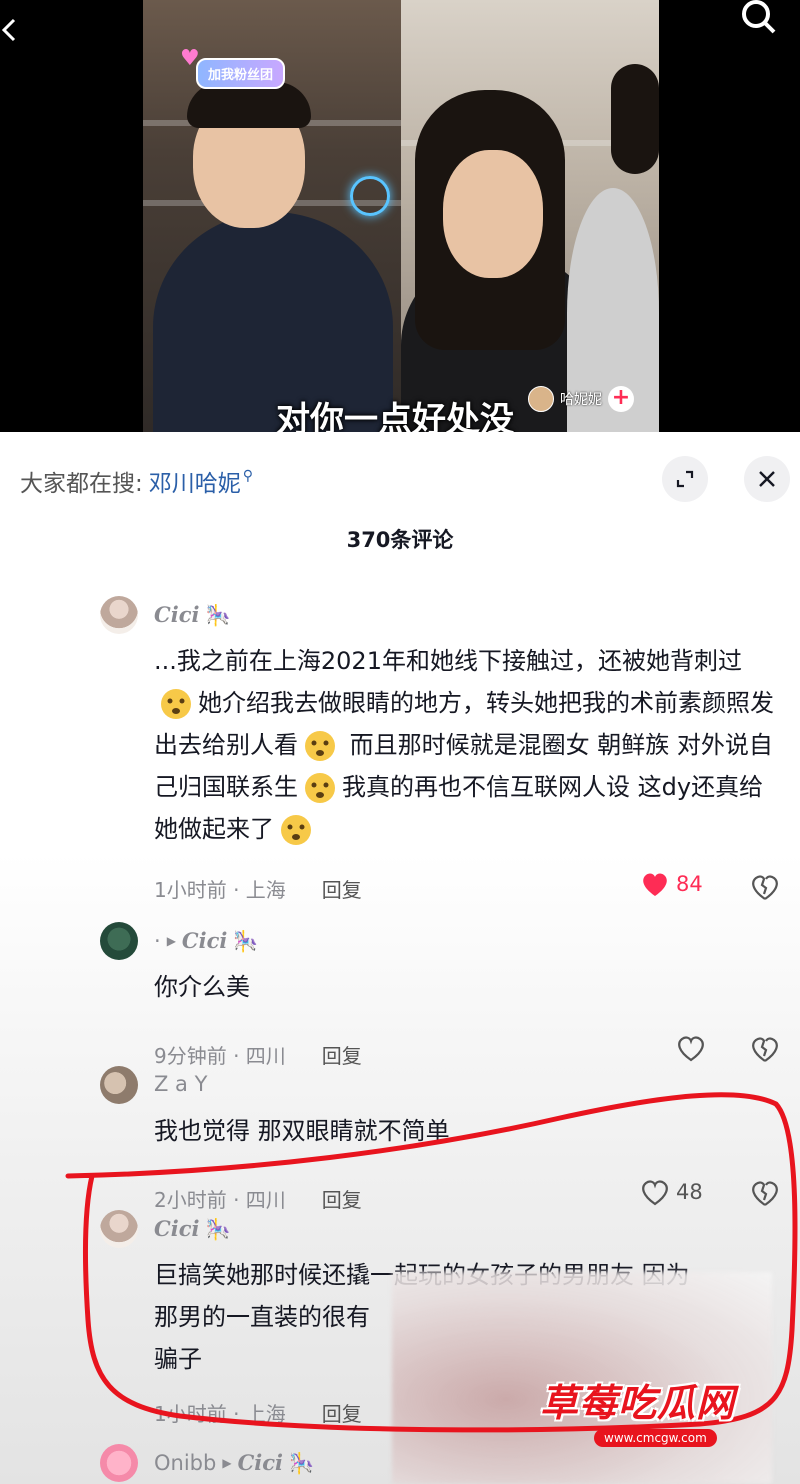 This screenshot has height=1484, width=800. What do you see at coordinates (395, 416) in the screenshot?
I see `video-subtitle: 对你一点好处没` at bounding box center [395, 416].